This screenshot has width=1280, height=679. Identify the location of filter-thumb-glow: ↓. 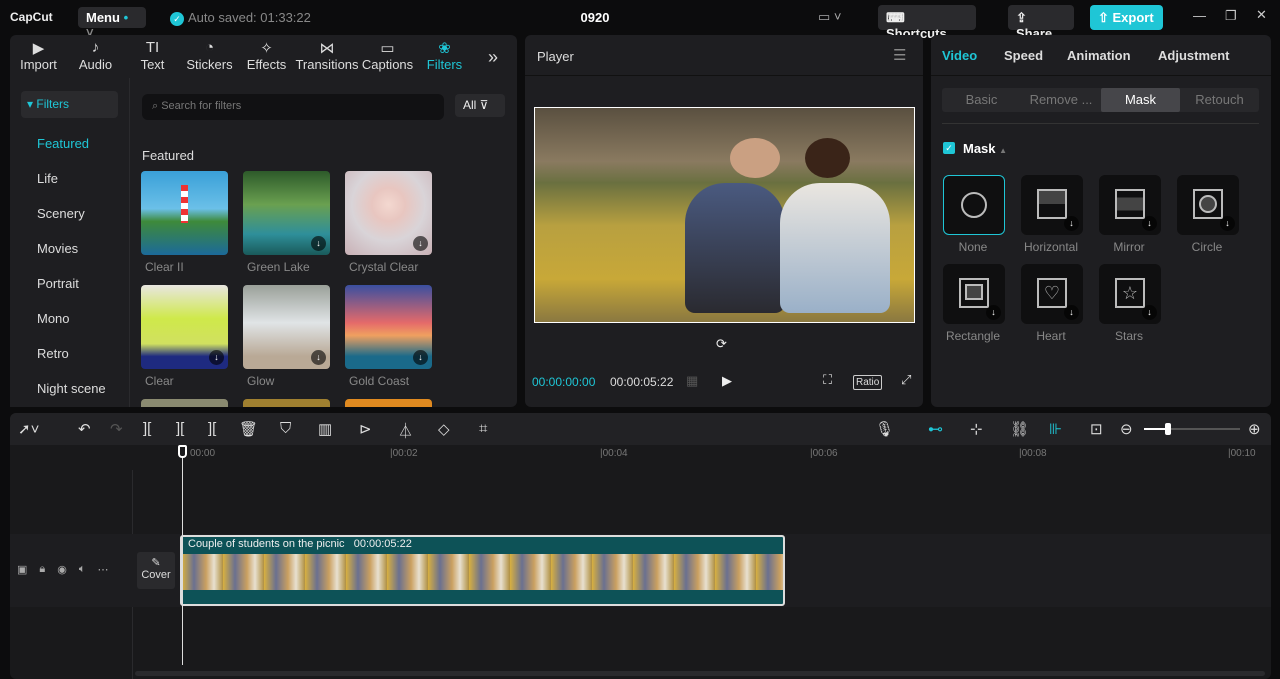
(286, 327).